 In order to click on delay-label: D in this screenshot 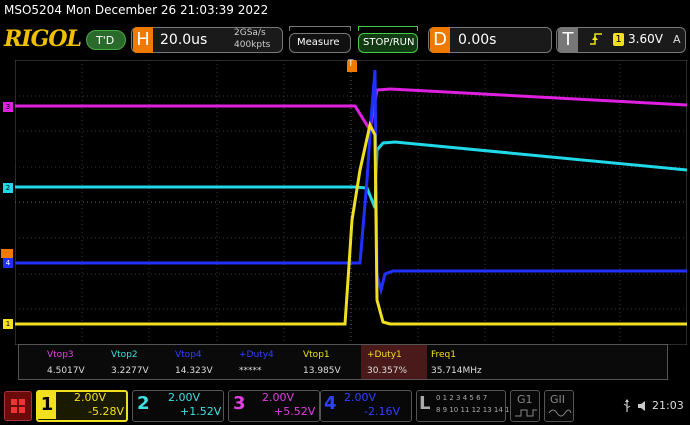, I will do `click(440, 40)`.